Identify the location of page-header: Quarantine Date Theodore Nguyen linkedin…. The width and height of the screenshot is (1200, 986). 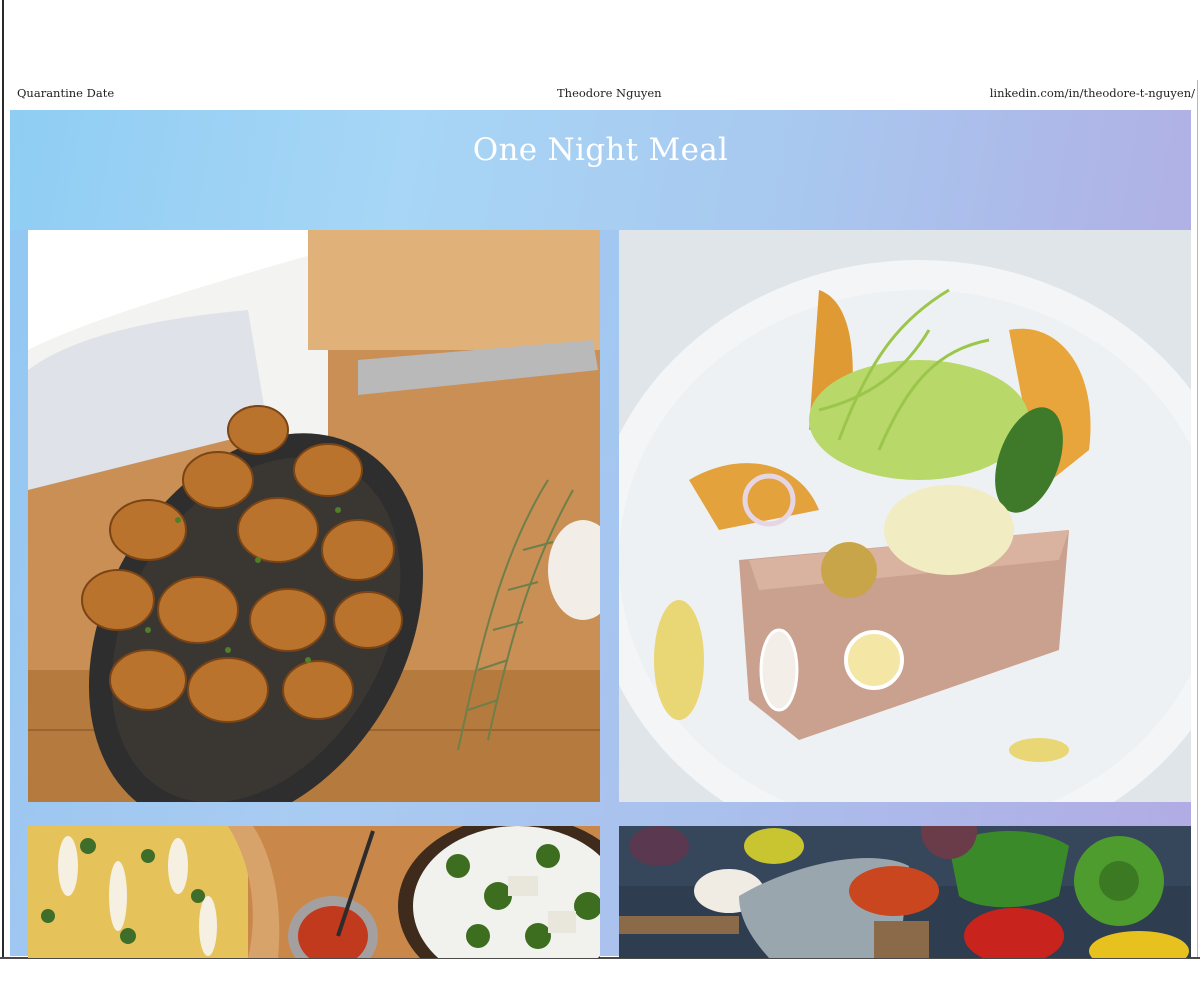
(606, 94).